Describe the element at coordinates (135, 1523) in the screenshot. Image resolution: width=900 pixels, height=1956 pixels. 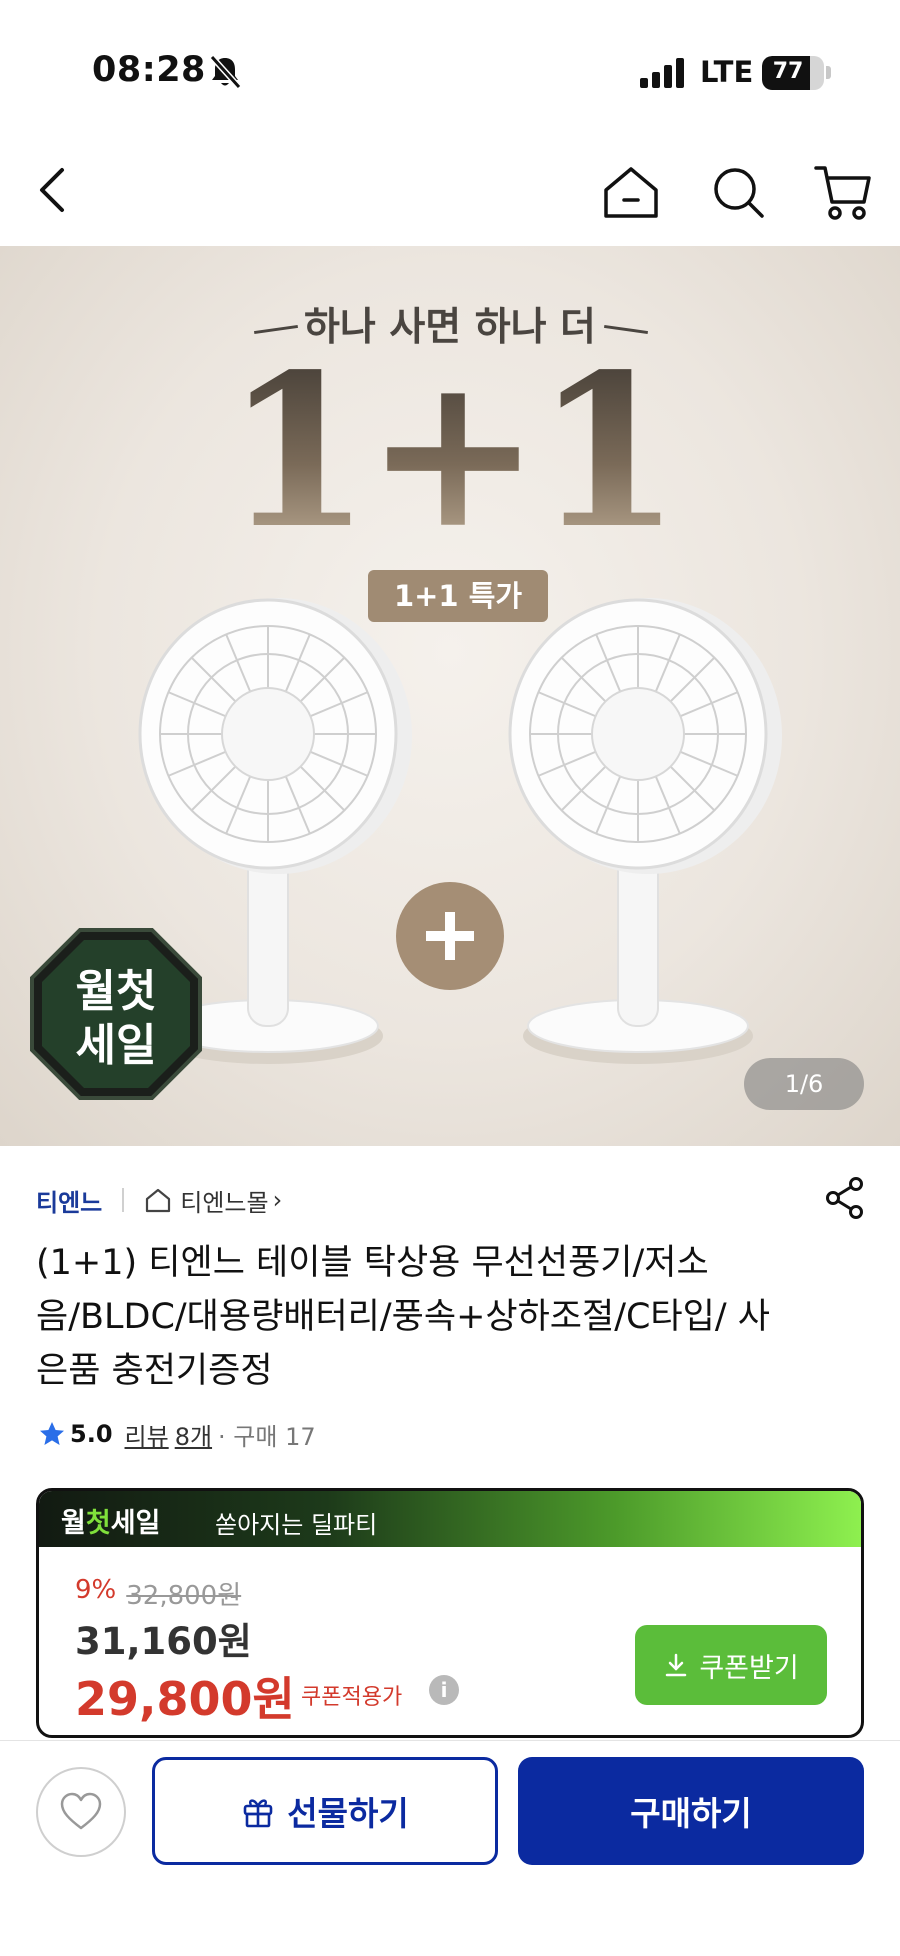
I see `promo-logo-c: 세일` at that location.